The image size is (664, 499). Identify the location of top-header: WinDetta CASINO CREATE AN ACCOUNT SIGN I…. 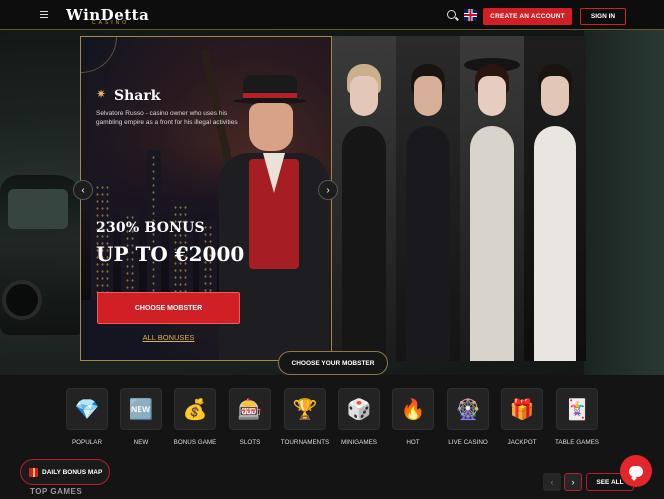
(332, 15).